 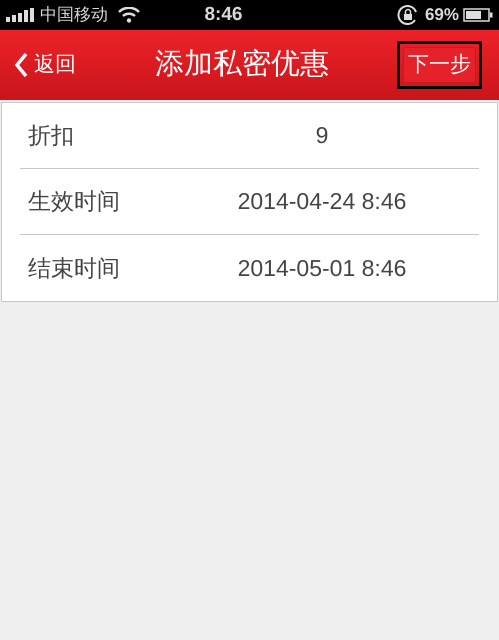 What do you see at coordinates (74, 201) in the screenshot?
I see `field-label: 生效时间` at bounding box center [74, 201].